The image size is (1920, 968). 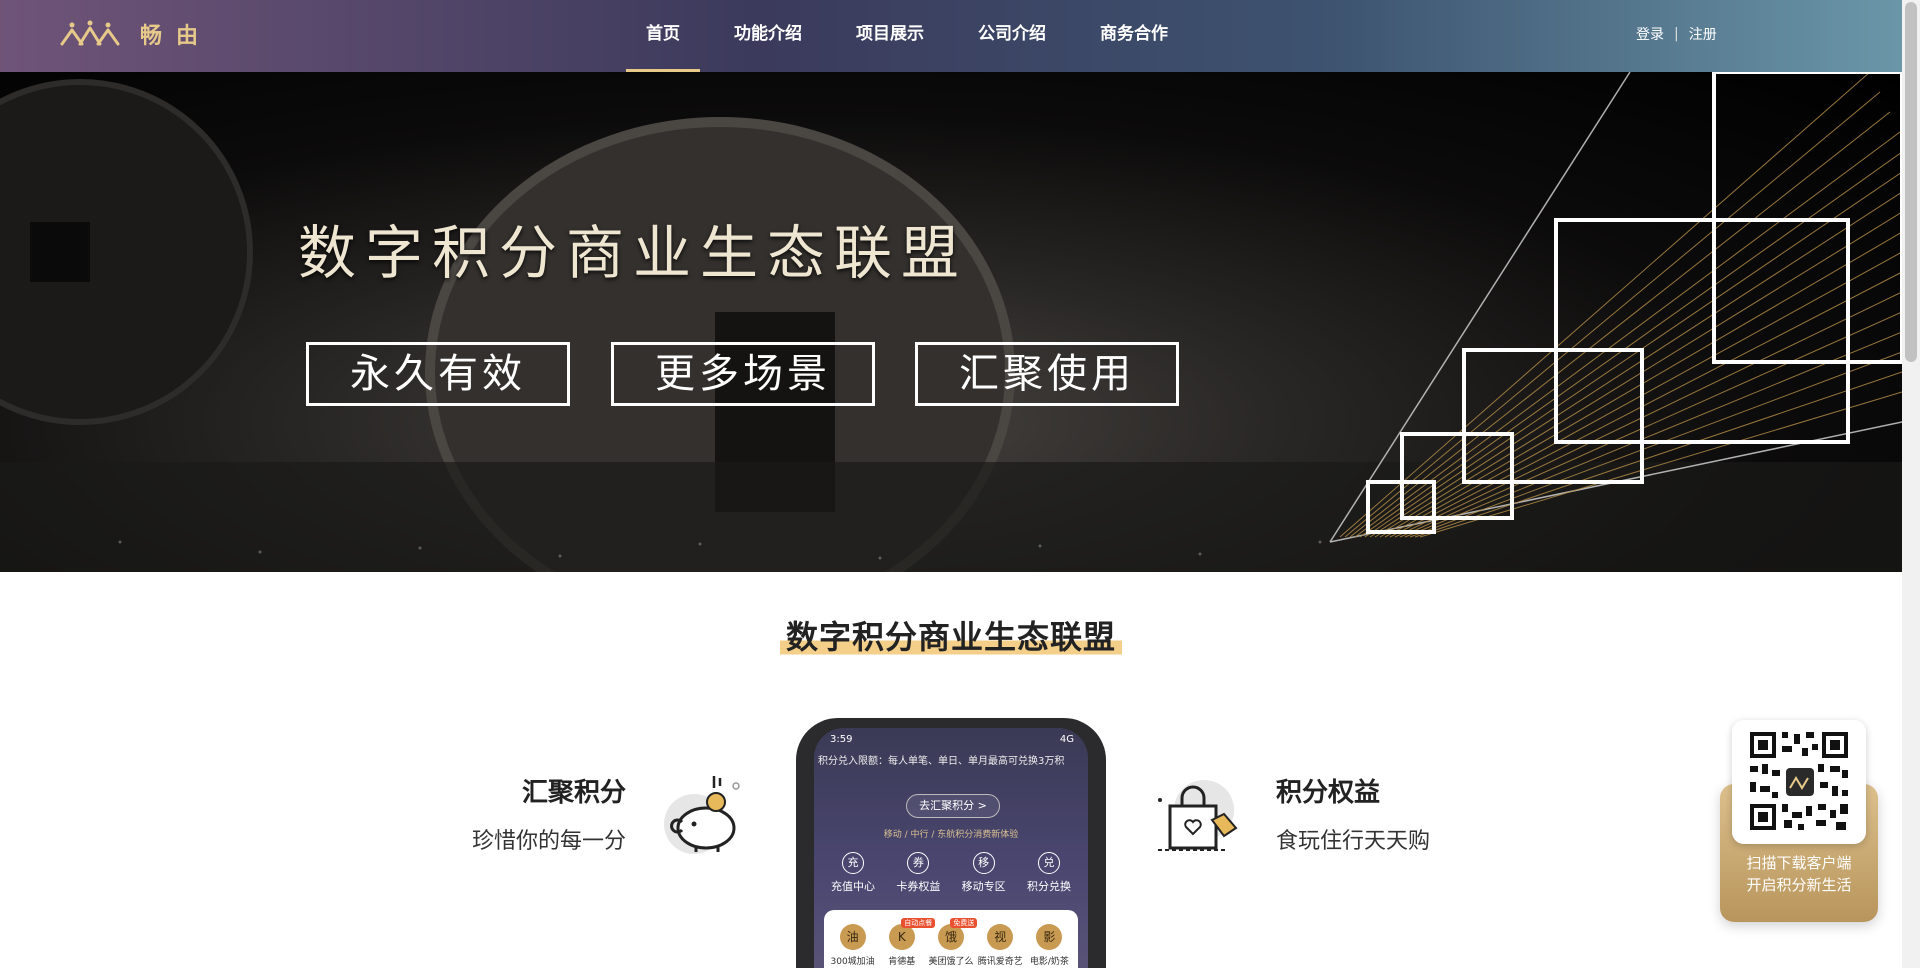 I want to click on card-label: 腾讯爱奇艺, so click(x=1000, y=962).